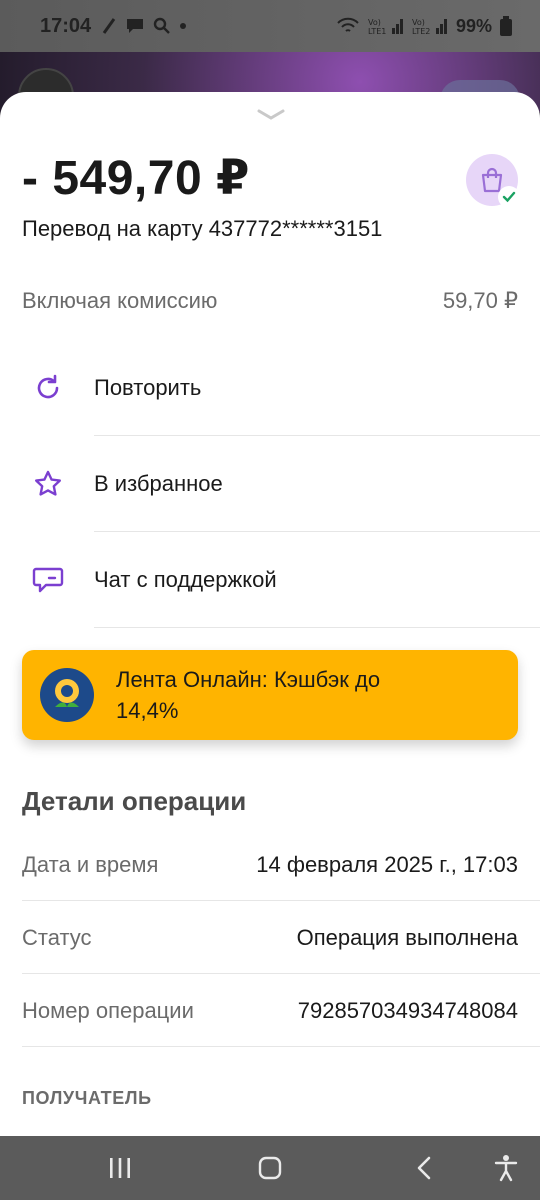 The width and height of the screenshot is (540, 1200). I want to click on commission-row: Включая комиссию 59,70 ₽, so click(270, 301).